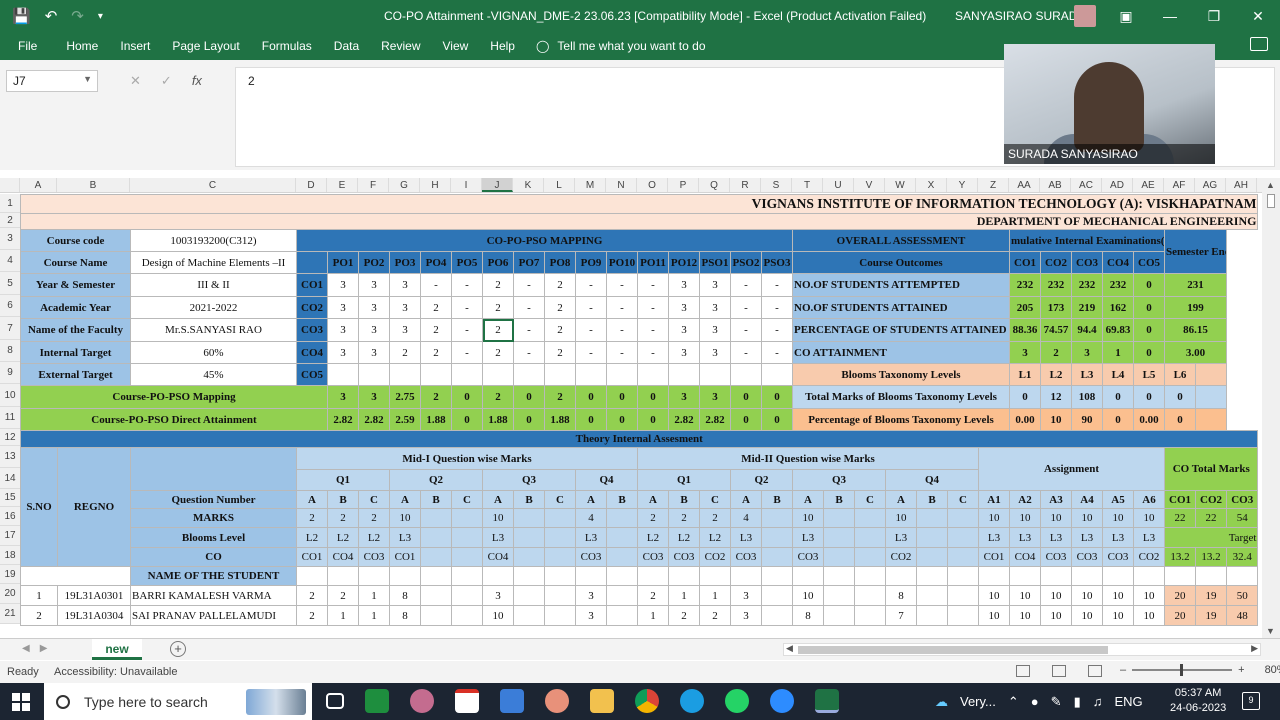 The height and width of the screenshot is (720, 1280). What do you see at coordinates (602, 701) in the screenshot?
I see `file-explorer-icon` at bounding box center [602, 701].